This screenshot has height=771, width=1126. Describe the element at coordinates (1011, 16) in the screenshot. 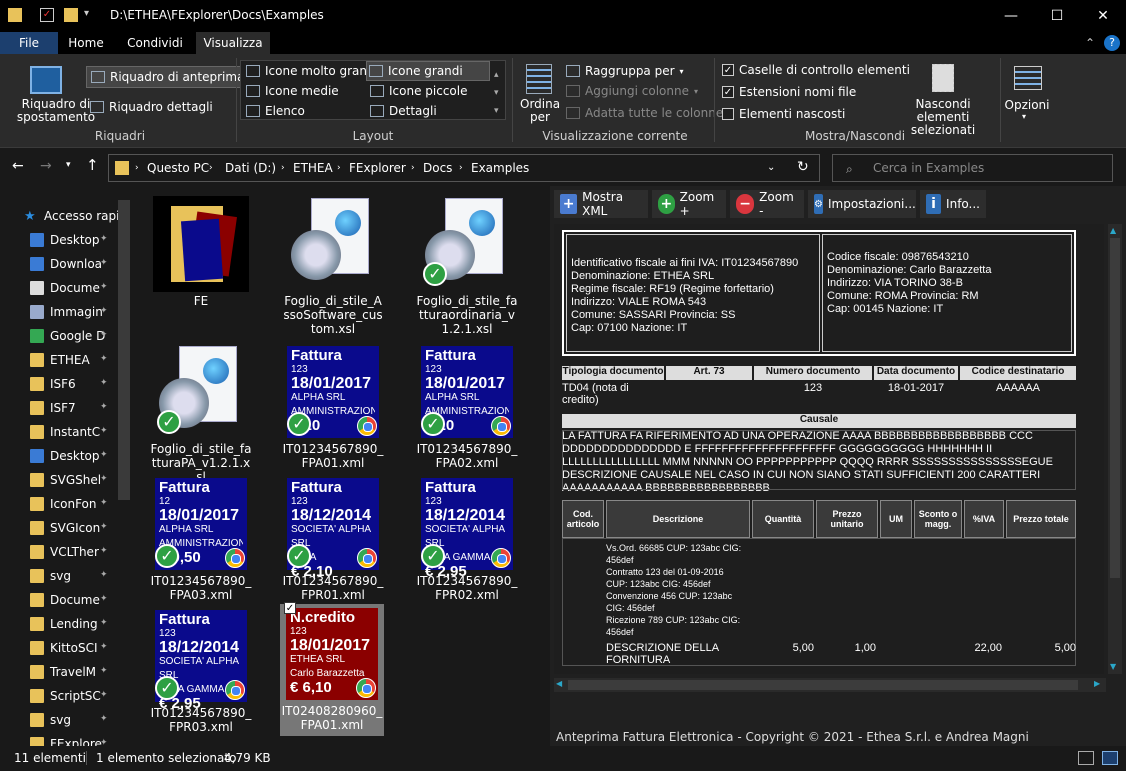

I see `minimize-button: —` at that location.